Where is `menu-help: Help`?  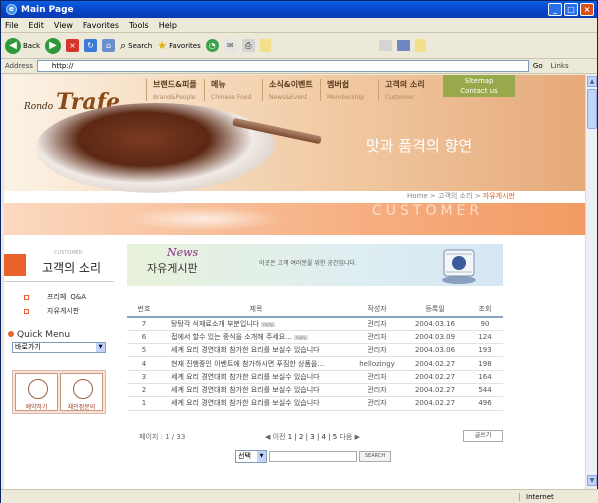
menu-help: Help is located at coordinates (168, 25).